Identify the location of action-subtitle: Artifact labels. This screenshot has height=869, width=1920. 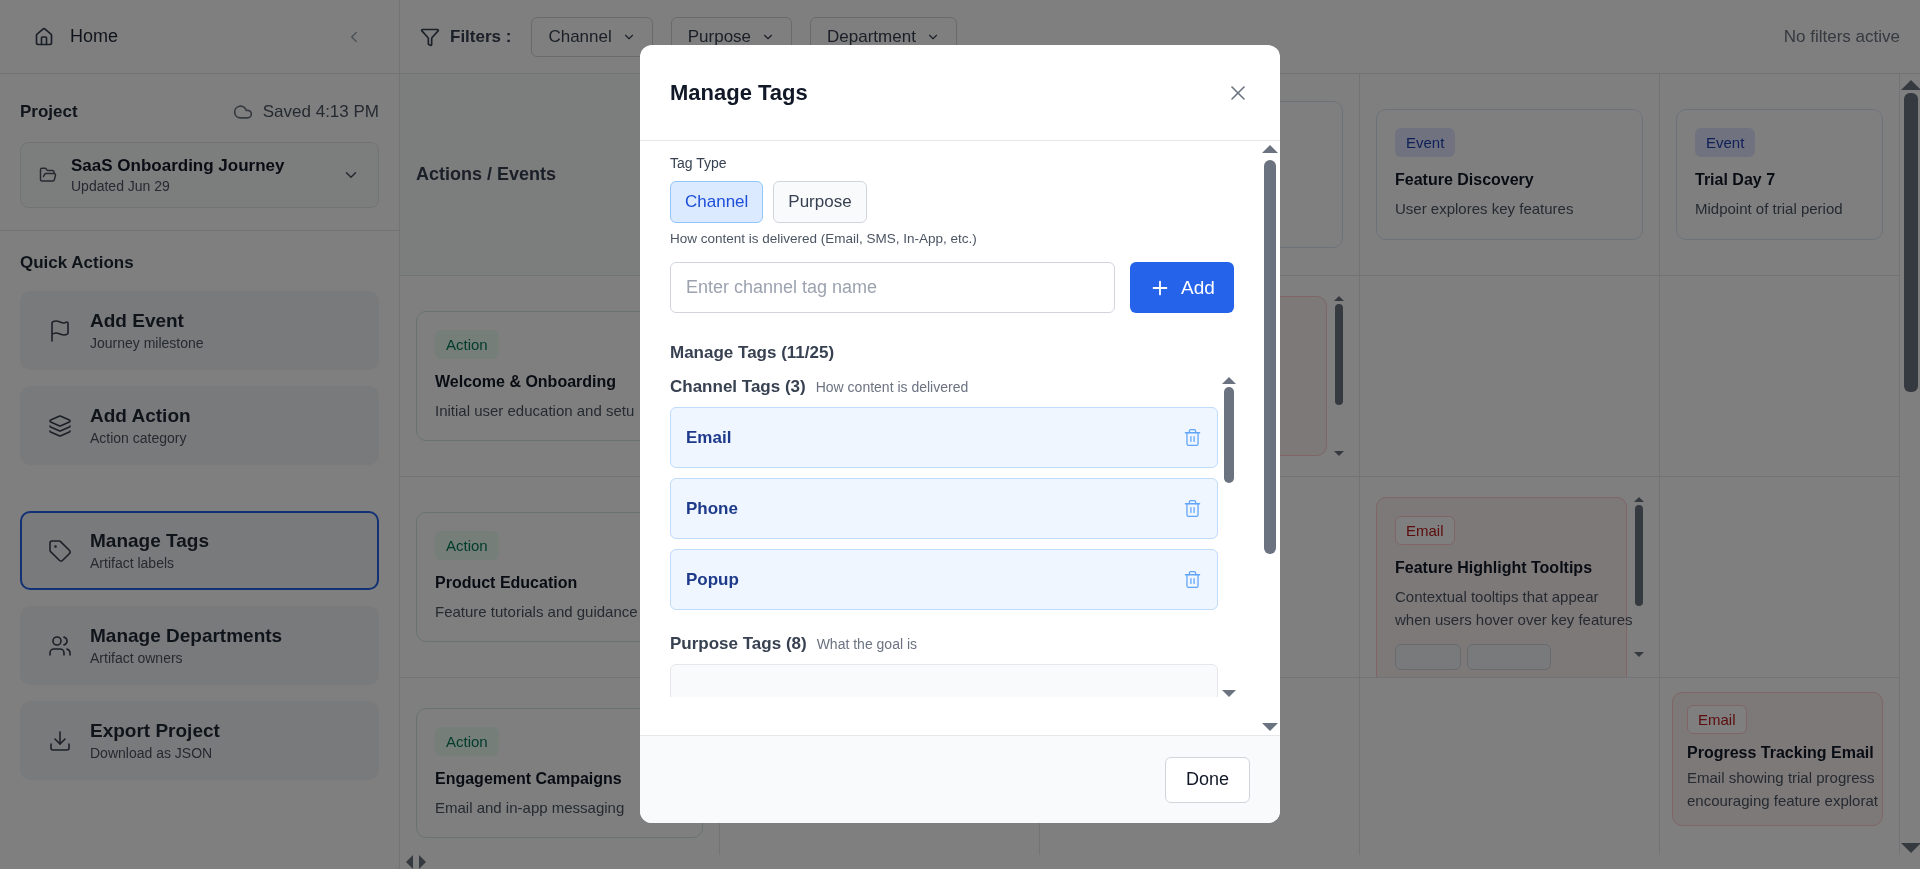
(133, 563).